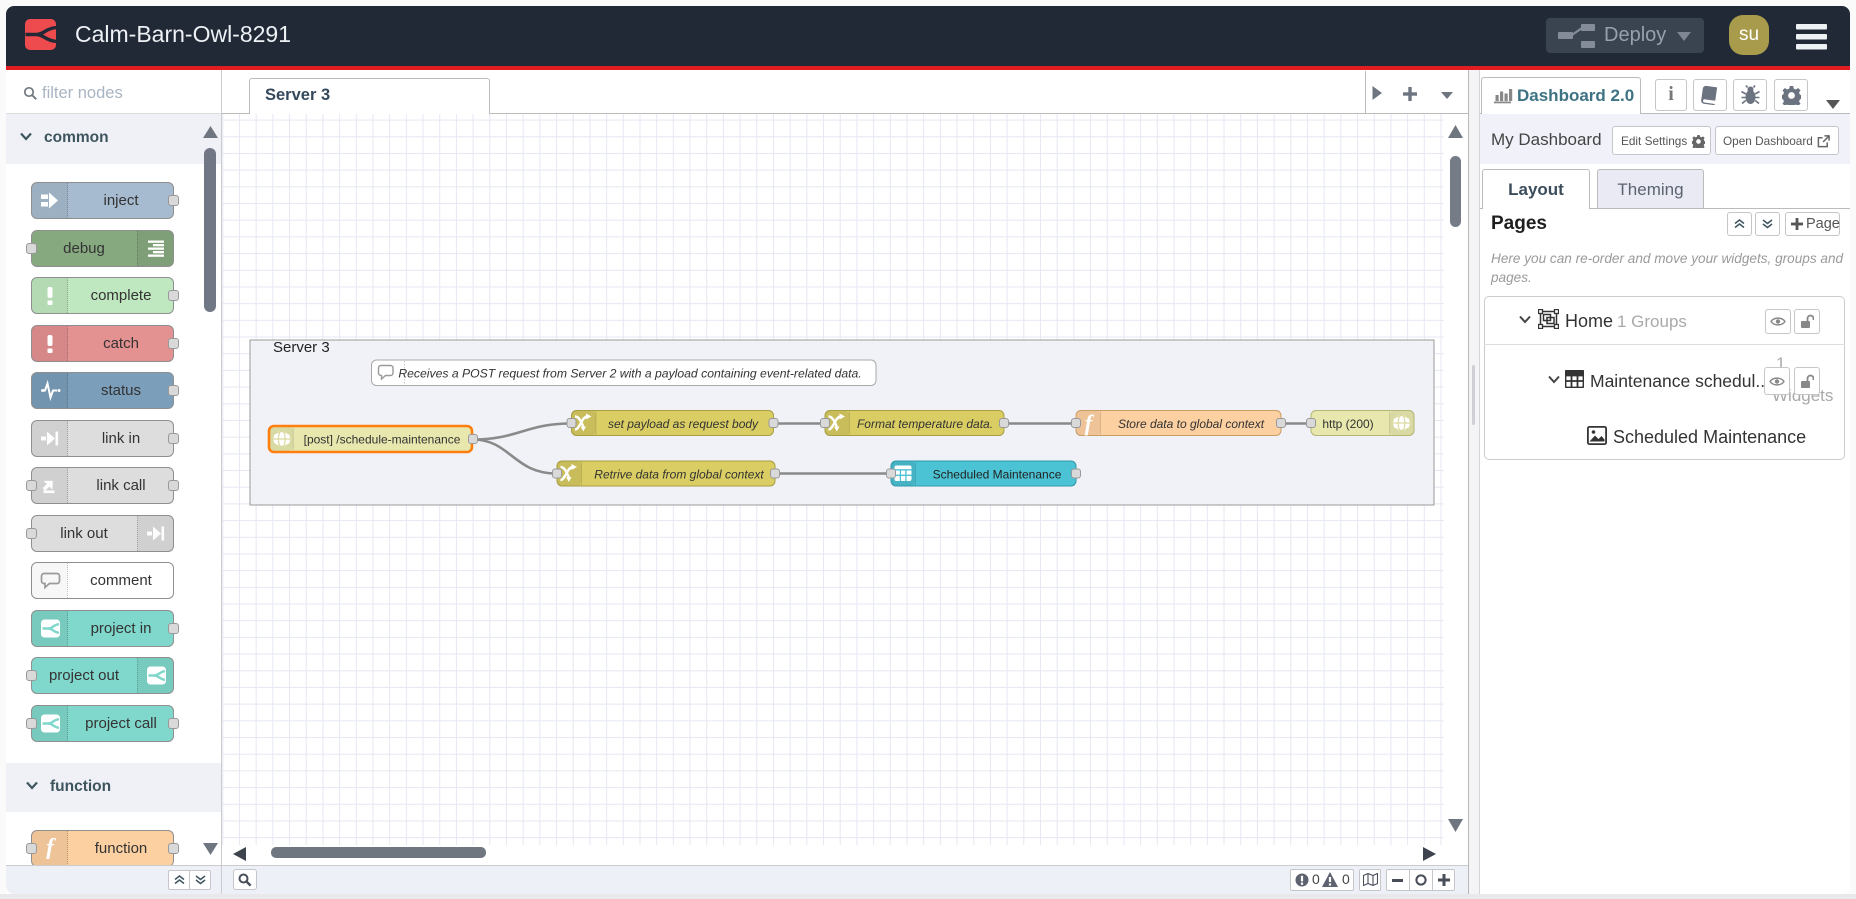 The width and height of the screenshot is (1856, 899). Describe the element at coordinates (301, 347) in the screenshot. I see `svg-text: Server 3` at that location.